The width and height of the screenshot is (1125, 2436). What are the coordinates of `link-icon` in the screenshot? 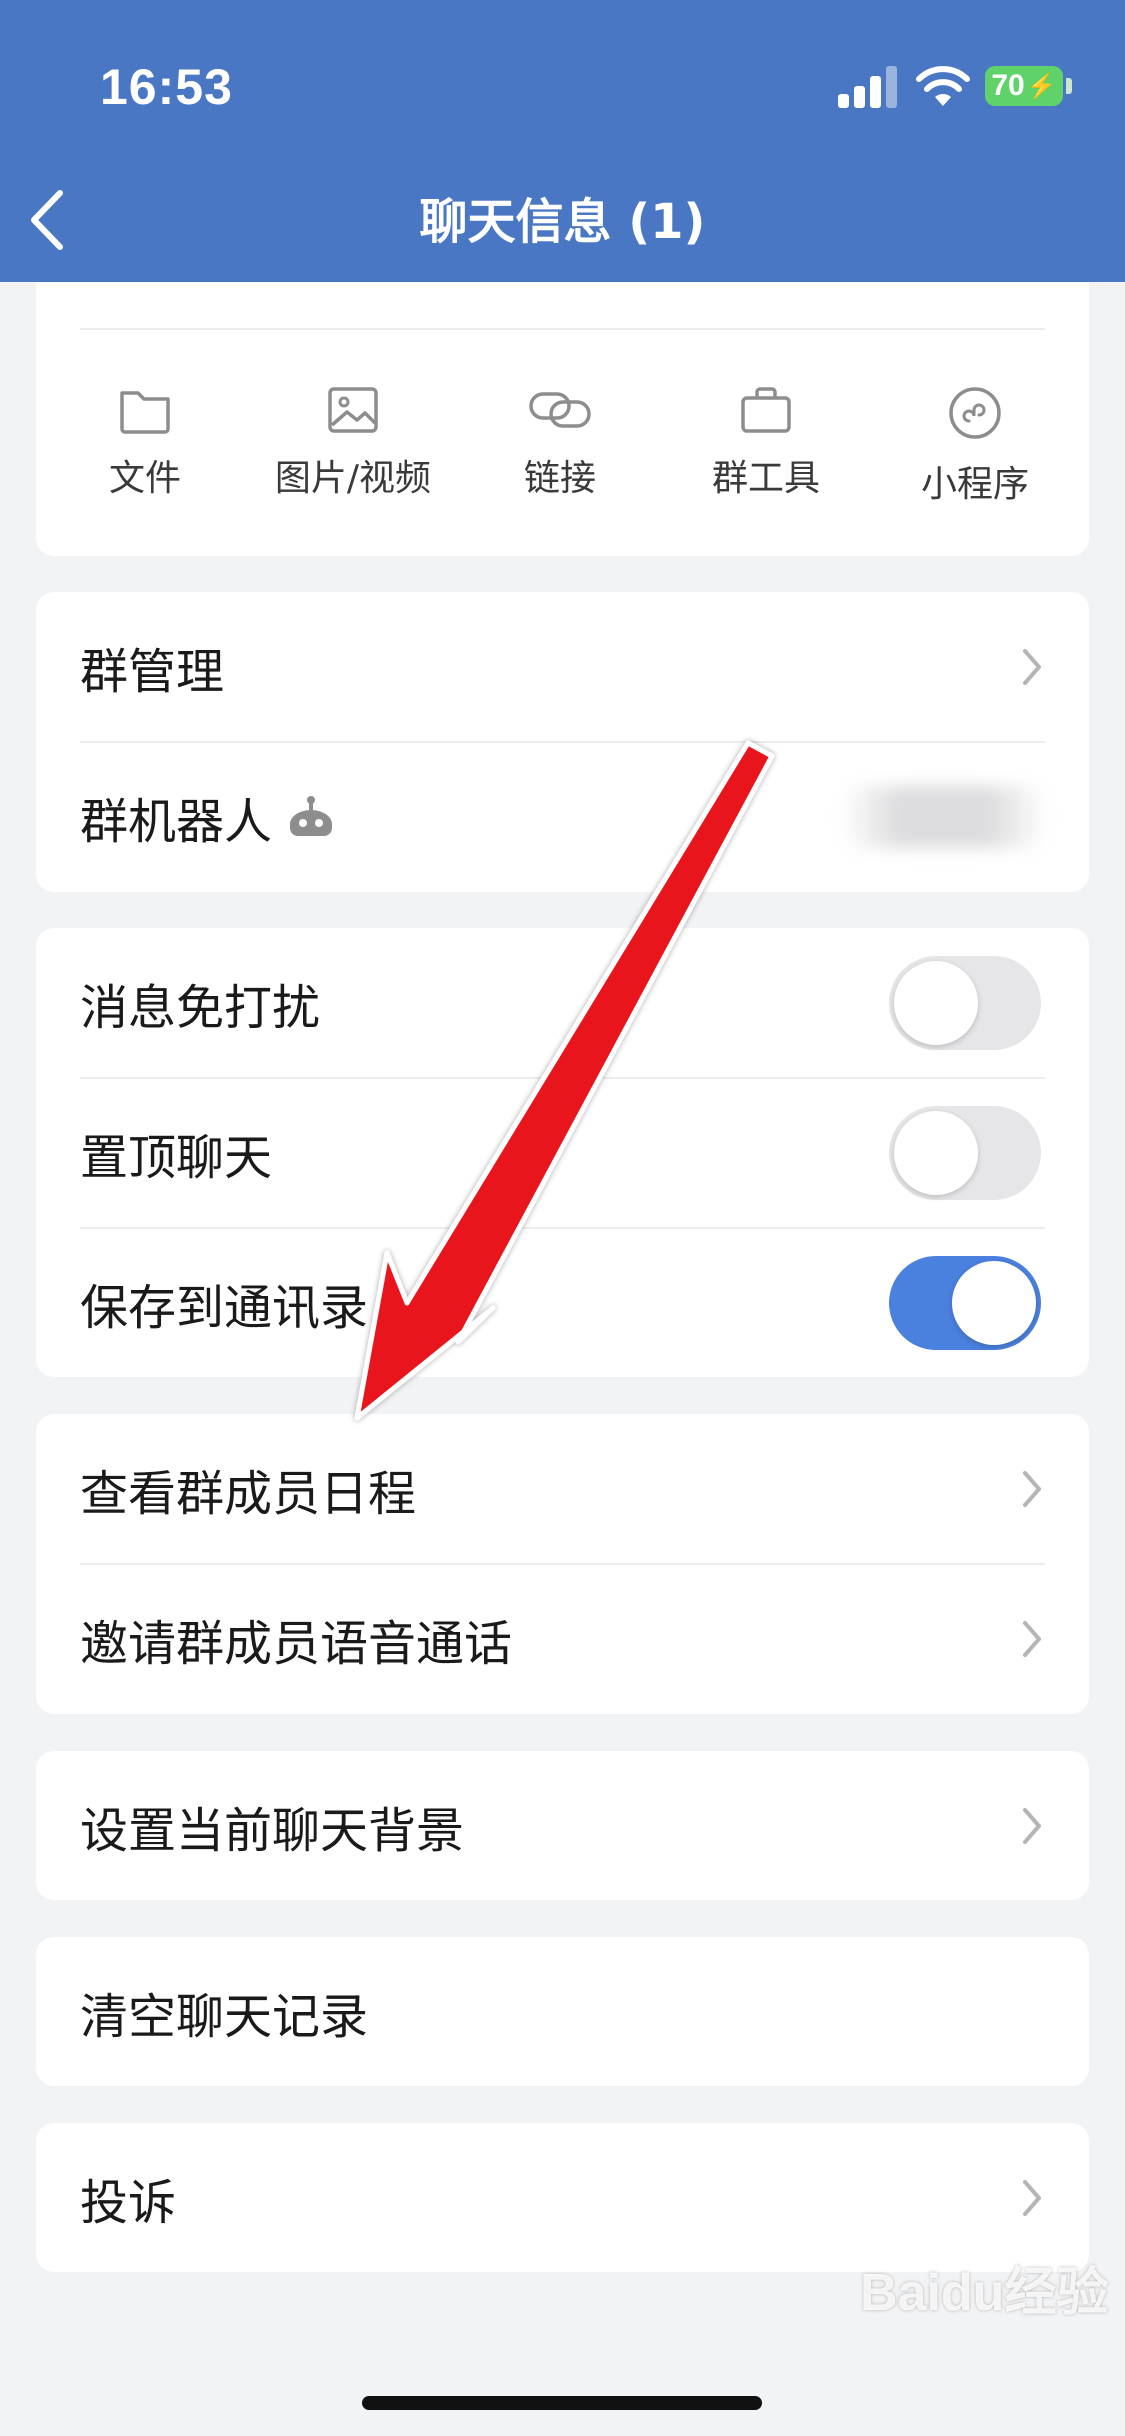 It's located at (560, 410).